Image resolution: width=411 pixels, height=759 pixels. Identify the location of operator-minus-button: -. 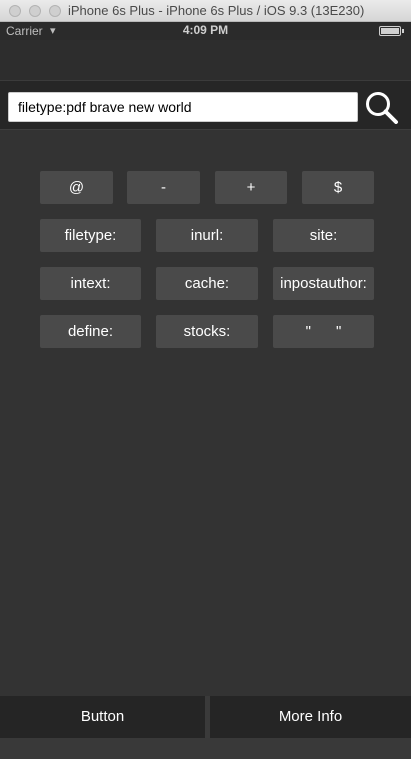
(163, 187).